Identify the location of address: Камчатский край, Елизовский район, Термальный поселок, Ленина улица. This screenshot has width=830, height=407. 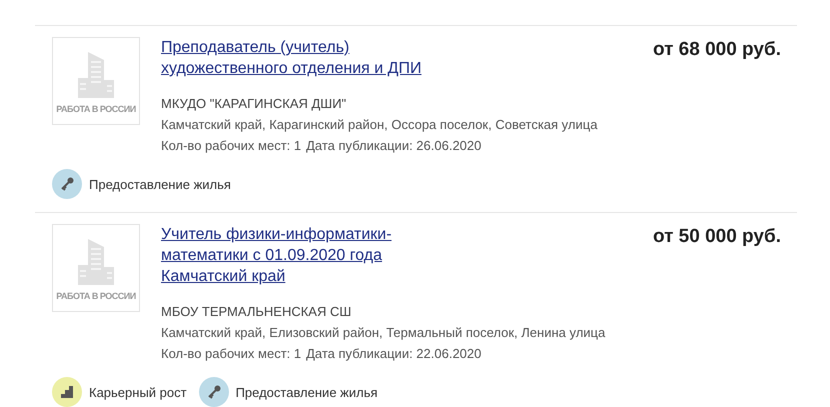
(383, 333).